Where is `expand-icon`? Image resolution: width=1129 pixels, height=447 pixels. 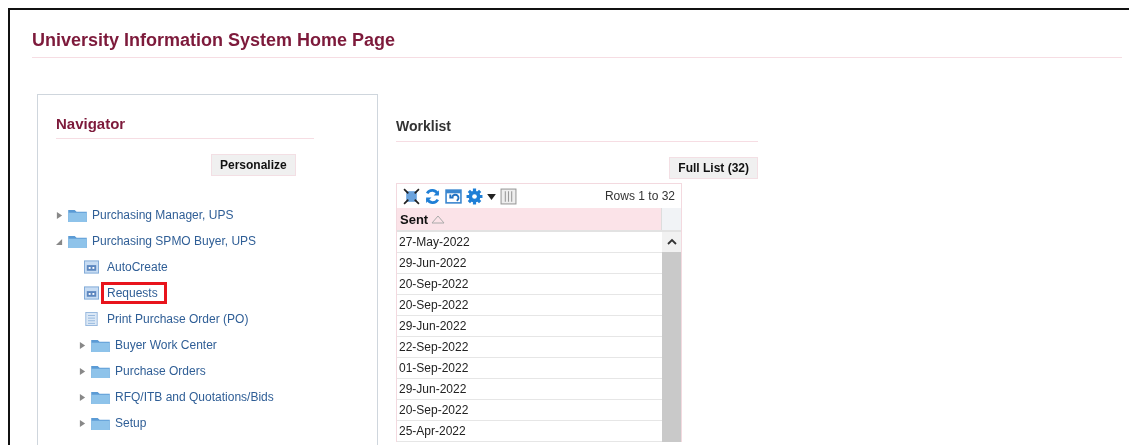
expand-icon is located at coordinates (411, 196).